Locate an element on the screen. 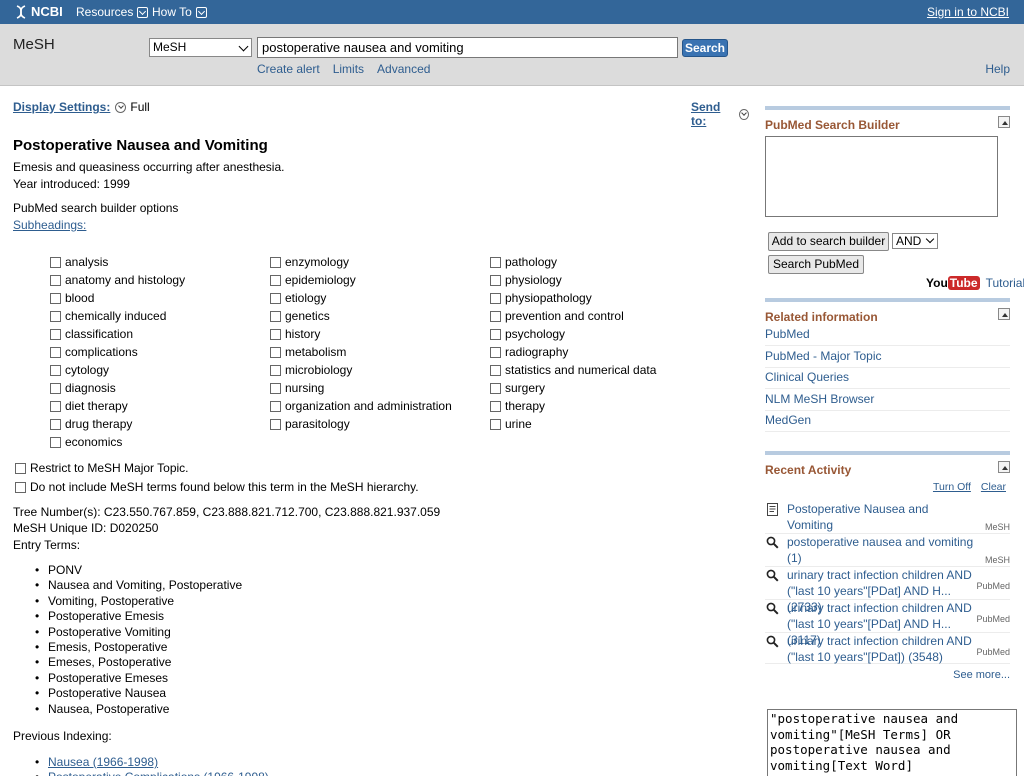  send-to: Send to: is located at coordinates (722, 114).